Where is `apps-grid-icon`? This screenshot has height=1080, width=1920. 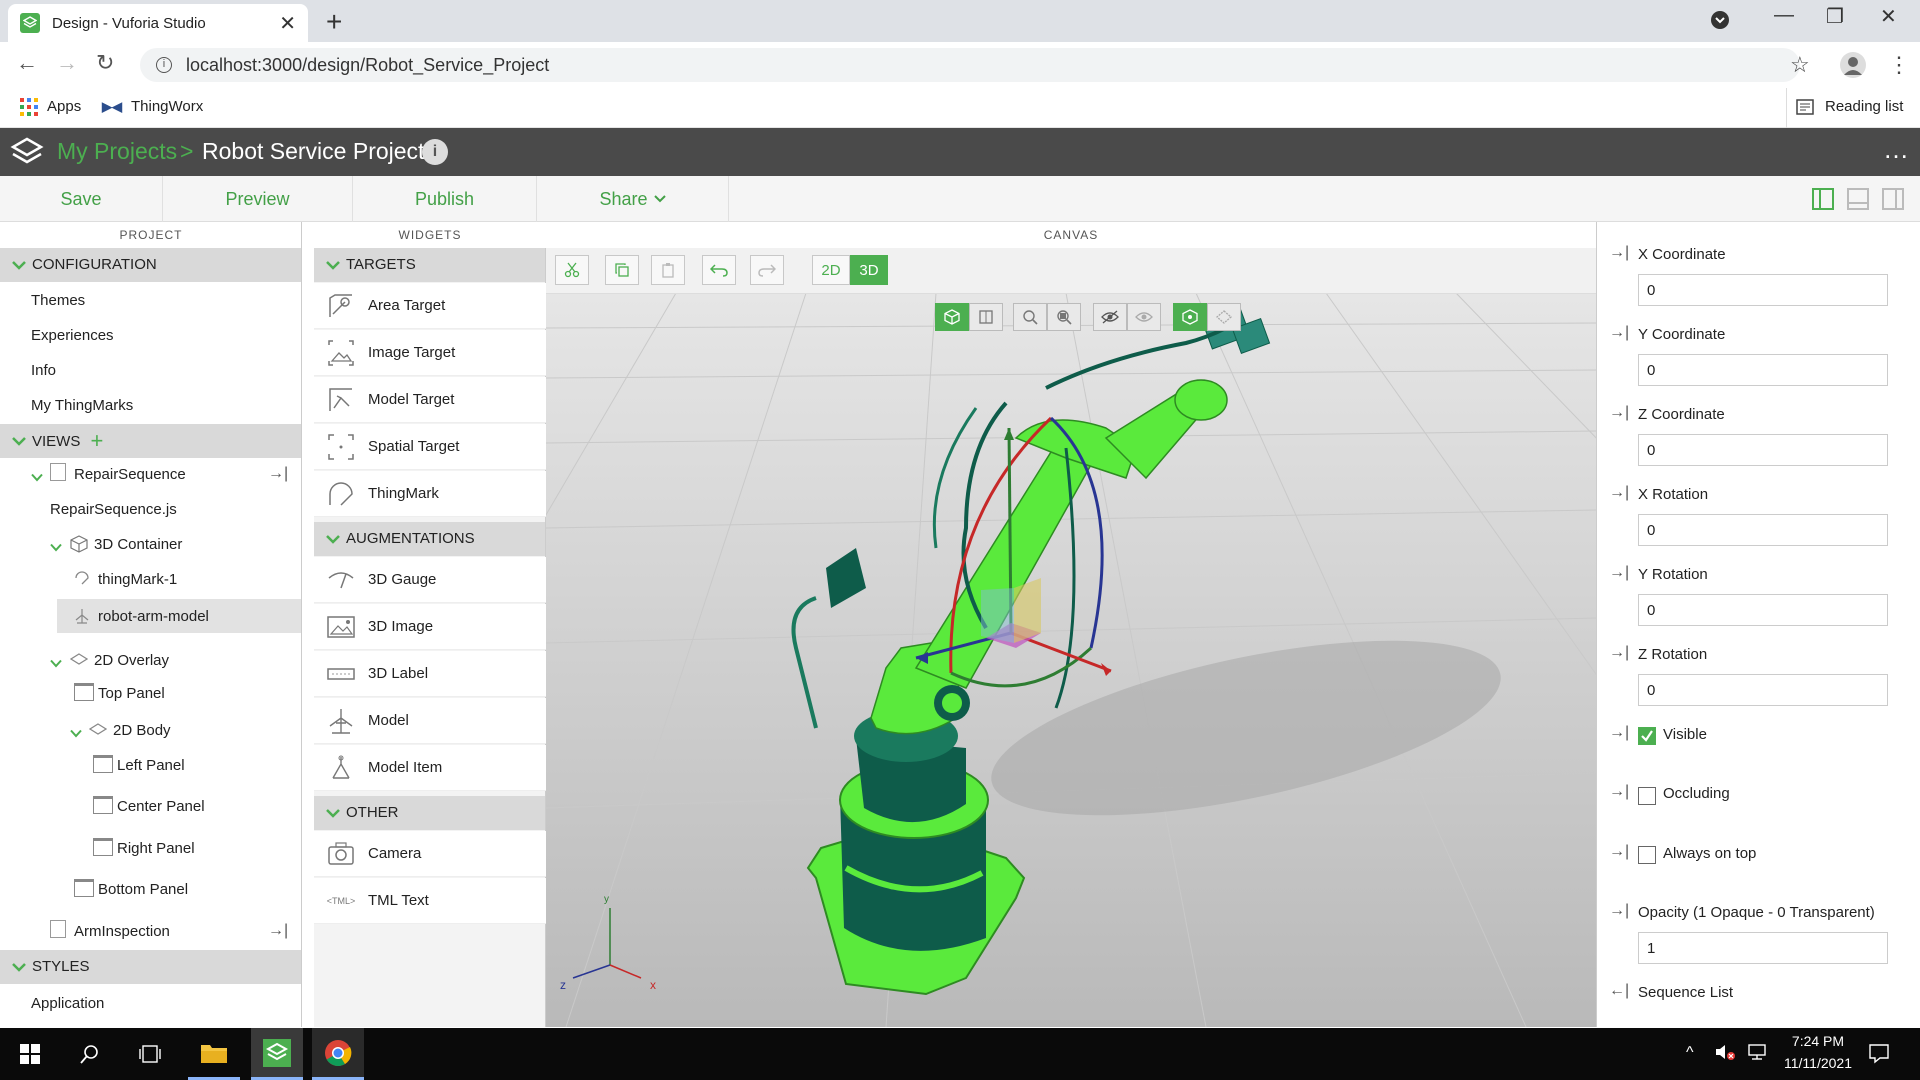
apps-grid-icon is located at coordinates (29, 109).